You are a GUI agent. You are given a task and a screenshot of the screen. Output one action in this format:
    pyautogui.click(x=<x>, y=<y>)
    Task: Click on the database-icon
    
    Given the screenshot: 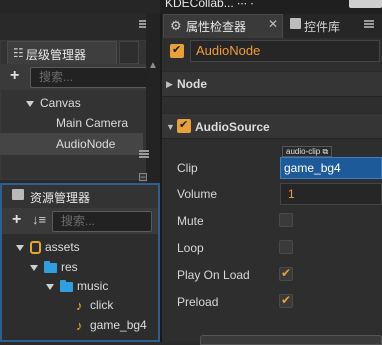 What is the action you would take?
    pyautogui.click(x=35, y=248)
    